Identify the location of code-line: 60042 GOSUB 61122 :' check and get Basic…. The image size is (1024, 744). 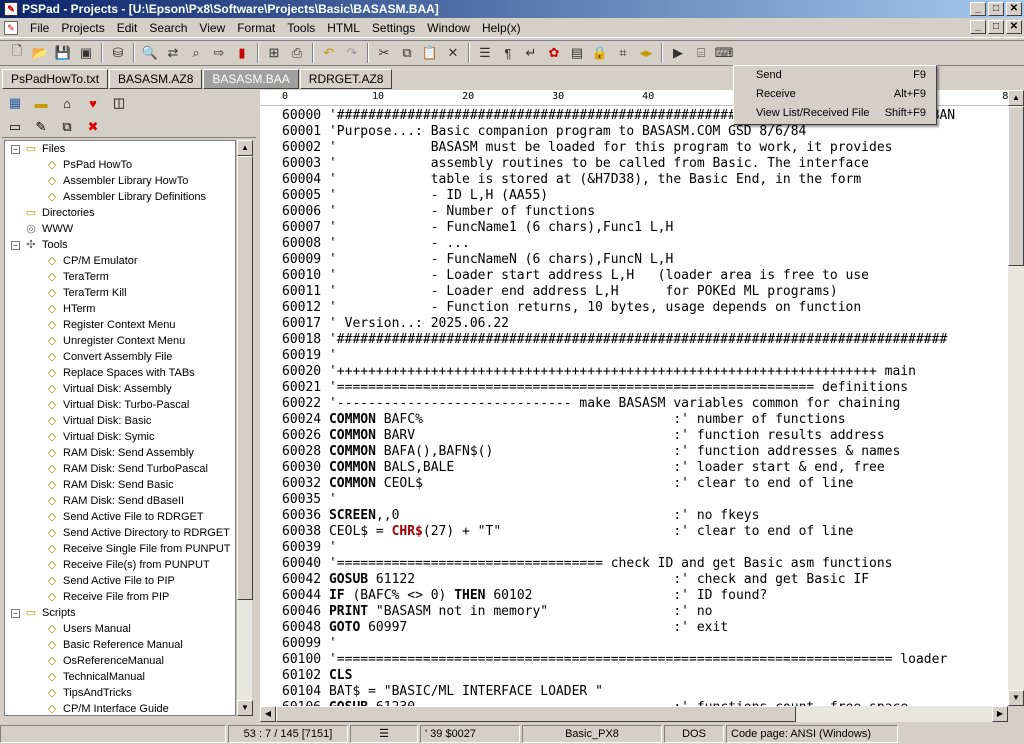
(645, 580).